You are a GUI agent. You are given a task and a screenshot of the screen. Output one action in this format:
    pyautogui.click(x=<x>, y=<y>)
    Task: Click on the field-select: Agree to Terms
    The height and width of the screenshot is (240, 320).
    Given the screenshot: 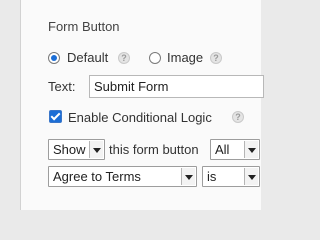 What is the action you would take?
    pyautogui.click(x=122, y=176)
    